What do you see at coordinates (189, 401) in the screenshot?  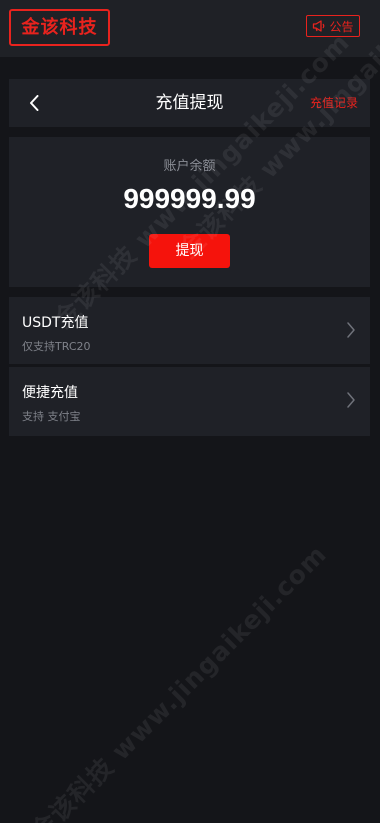 I see `list-item-quick-recharge: 便捷充值 支持 支付宝` at bounding box center [189, 401].